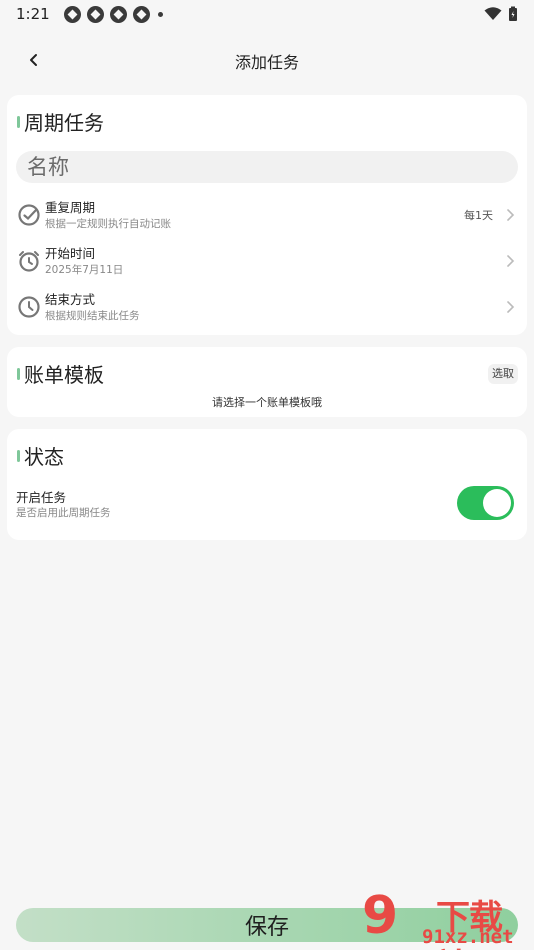 The image size is (534, 950). What do you see at coordinates (64, 375) in the screenshot?
I see `card-title-text: 账单模板` at bounding box center [64, 375].